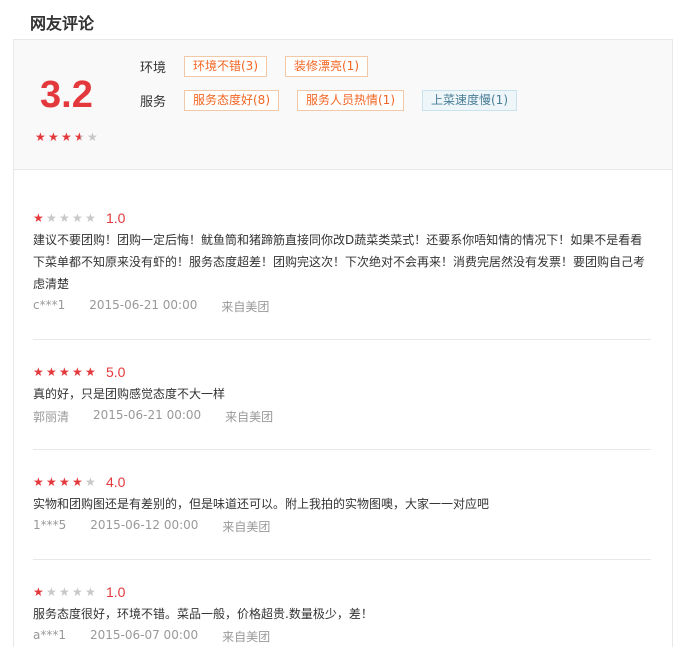 The width and height of the screenshot is (687, 647). What do you see at coordinates (672, 408) in the screenshot?
I see `list-border-right` at bounding box center [672, 408].